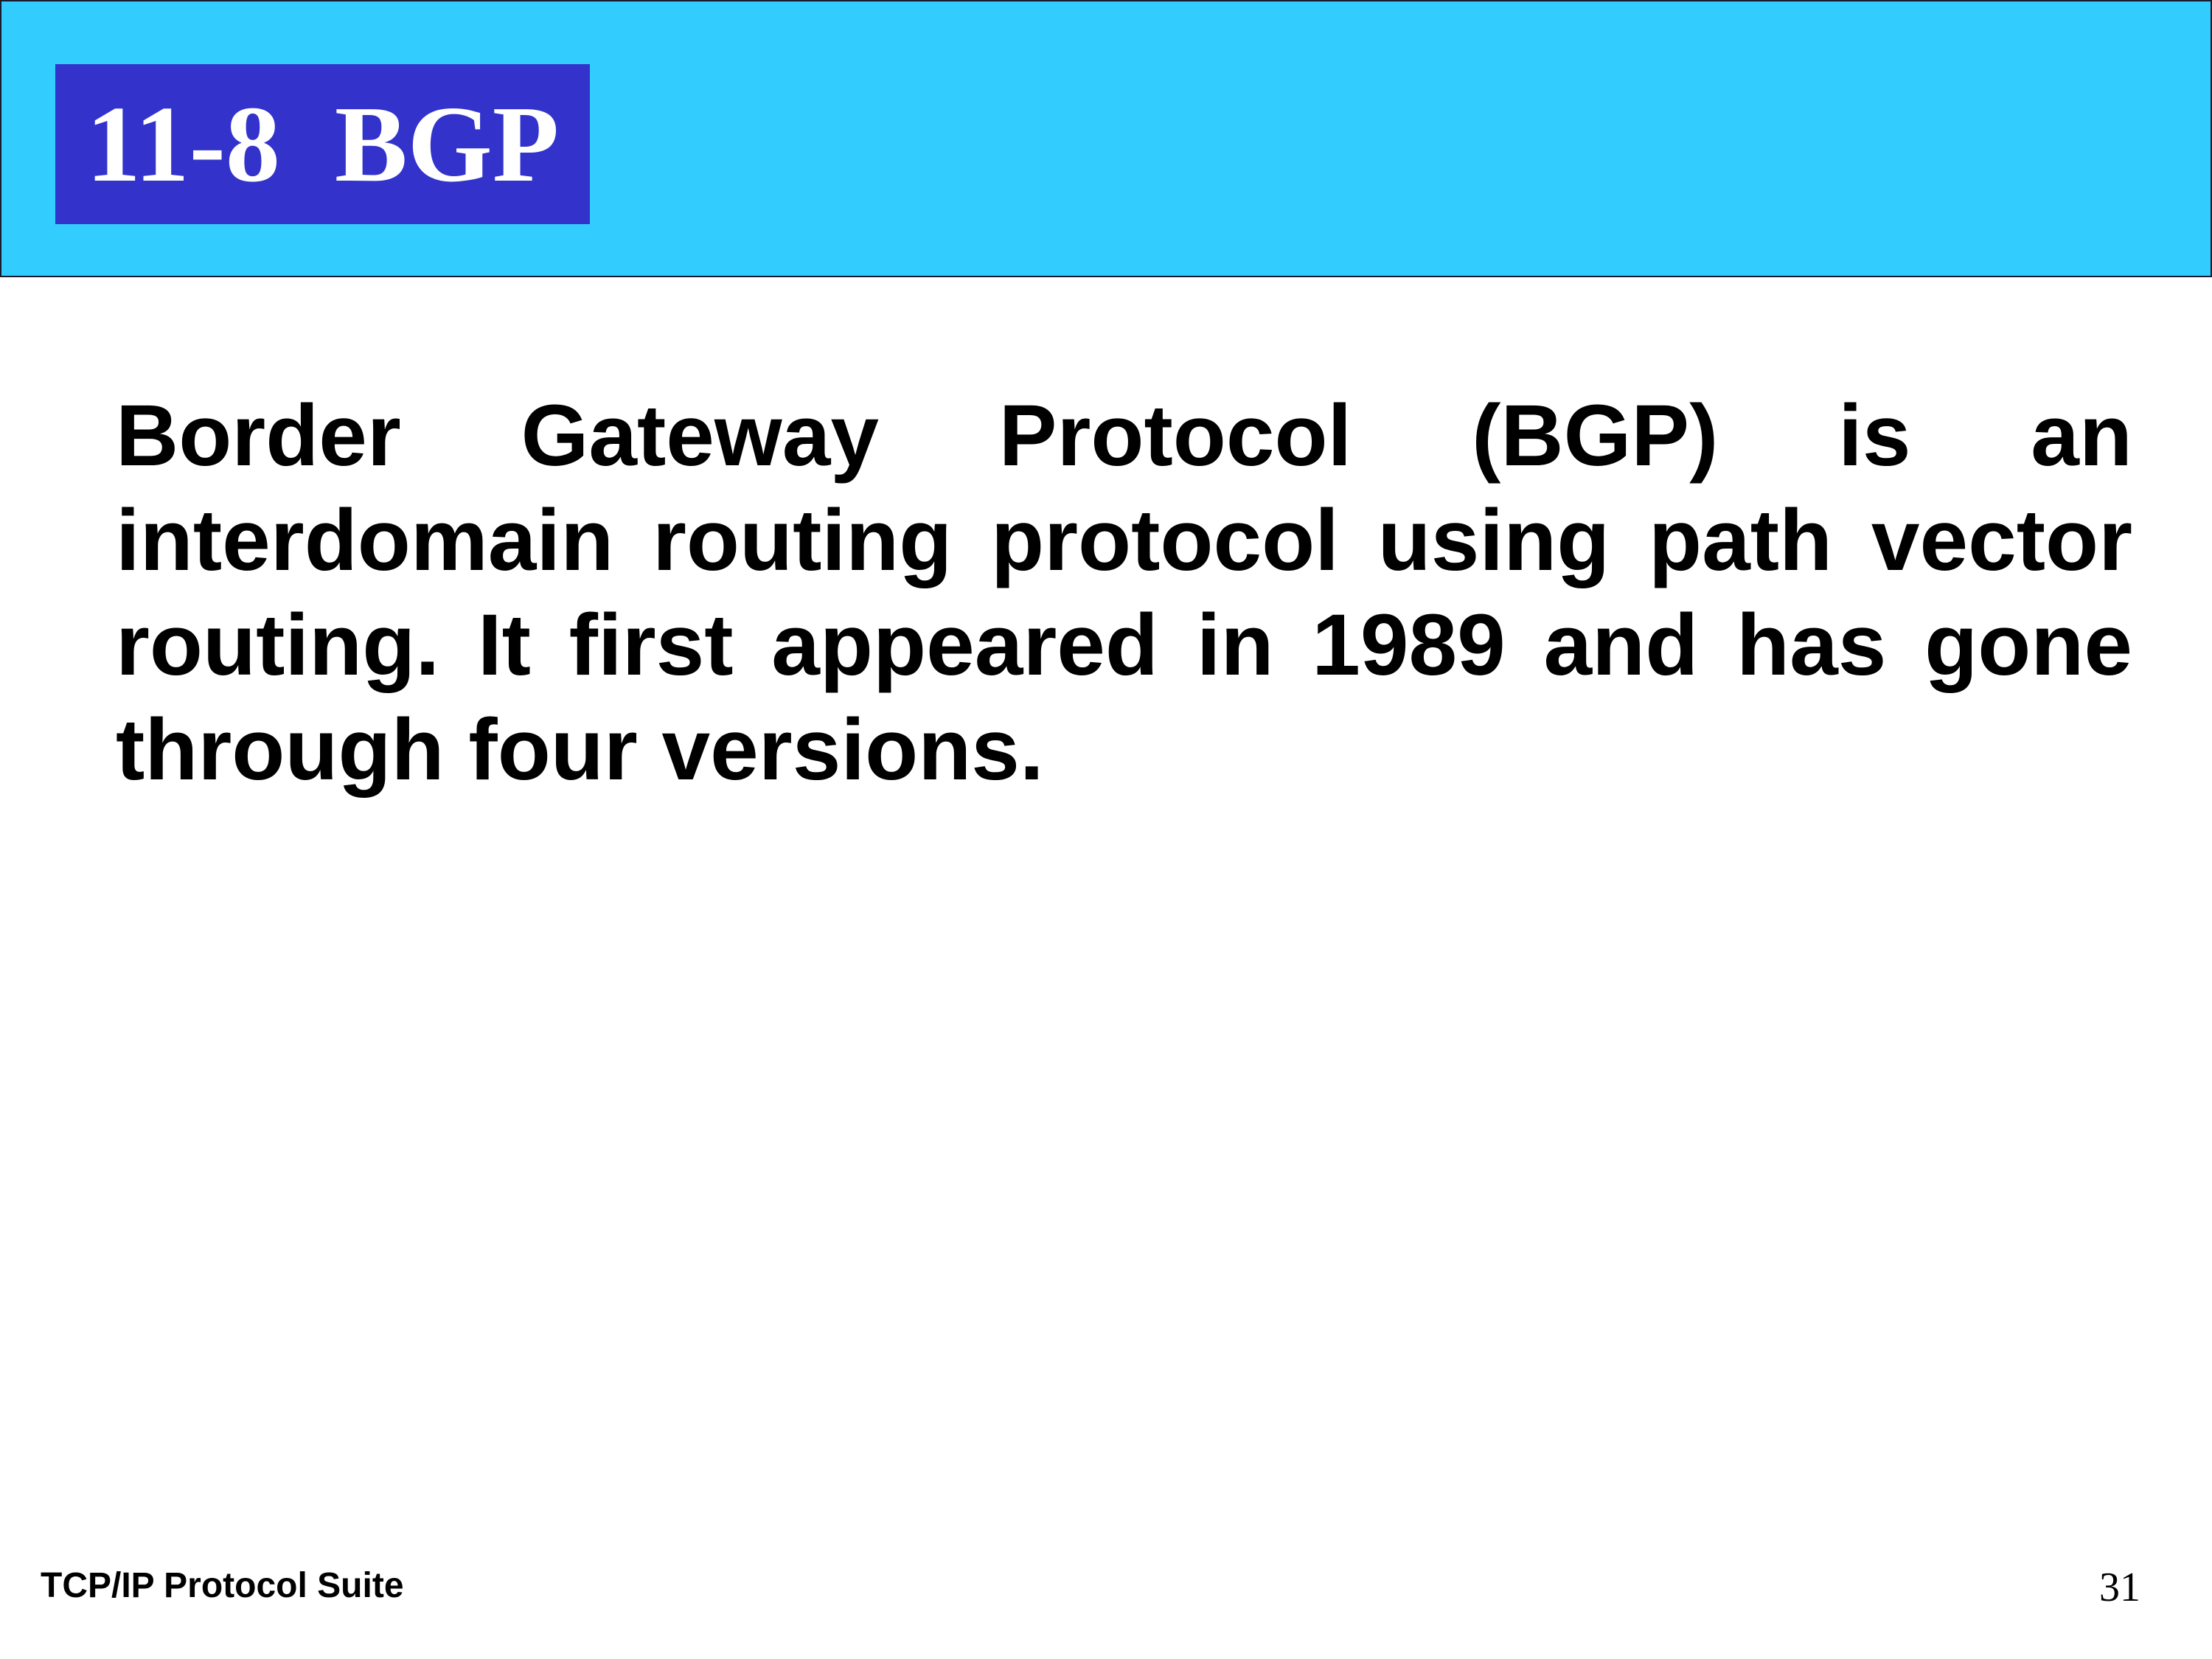 This screenshot has height=1659, width=2212. Describe the element at coordinates (2119, 1587) in the screenshot. I see `page-number: 31` at that location.